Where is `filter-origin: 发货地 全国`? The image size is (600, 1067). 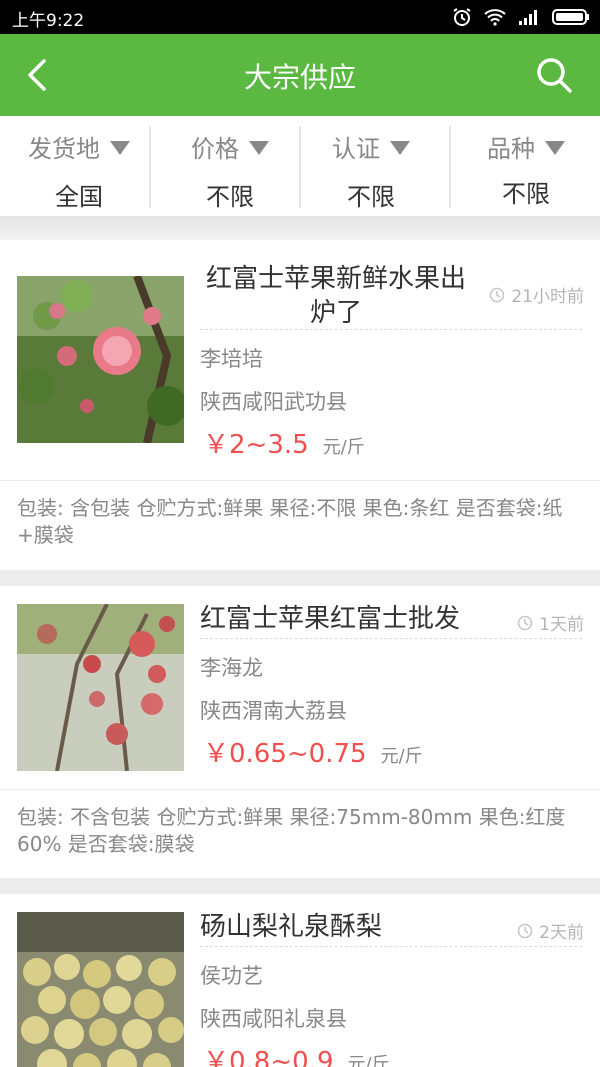
filter-origin: 发货地 全国 is located at coordinates (79, 166).